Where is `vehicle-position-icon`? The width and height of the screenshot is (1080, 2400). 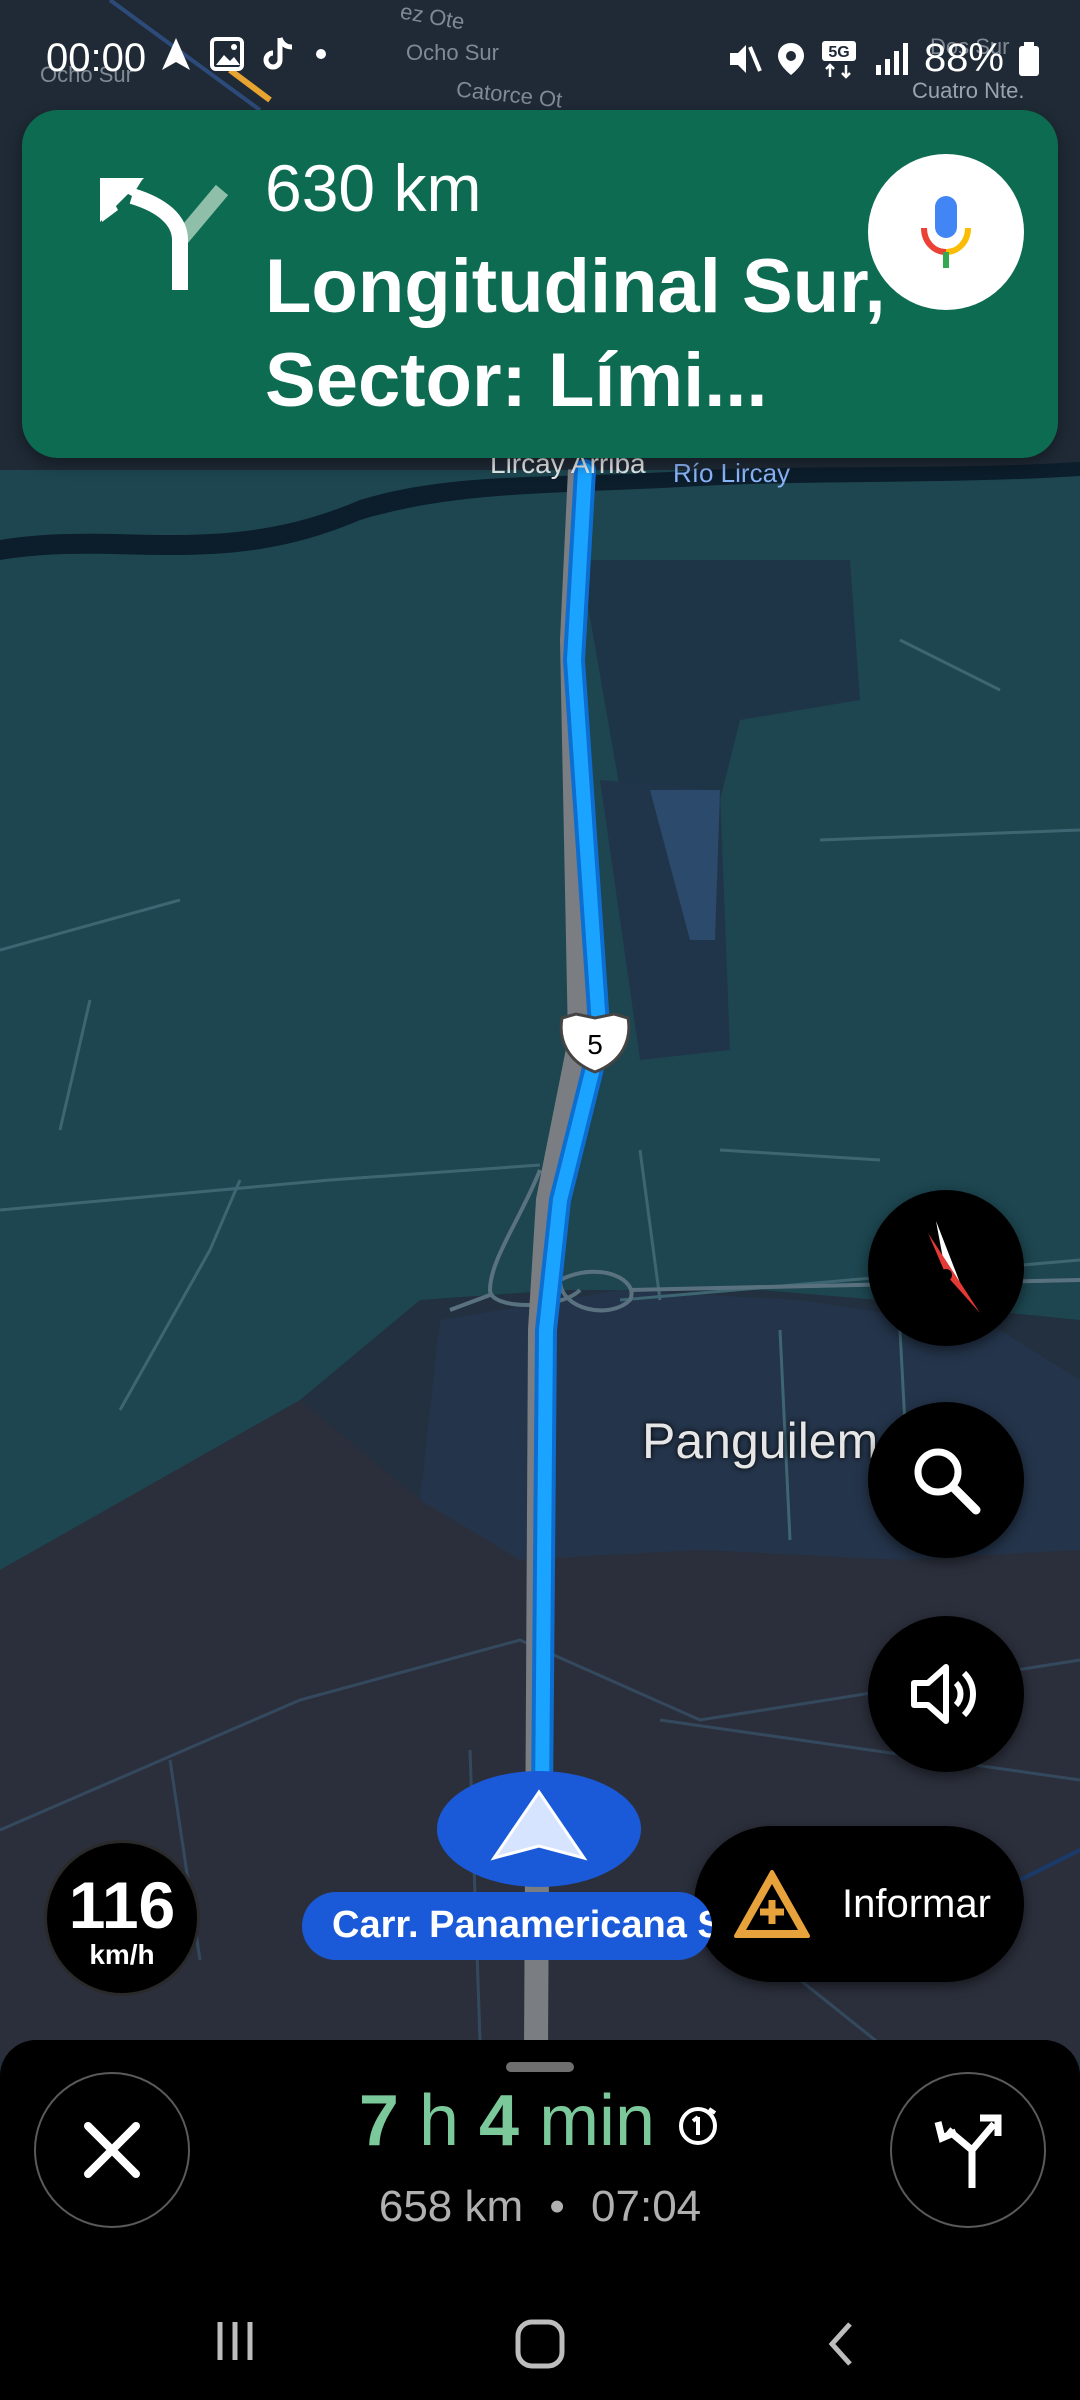 vehicle-position-icon is located at coordinates (539, 1829).